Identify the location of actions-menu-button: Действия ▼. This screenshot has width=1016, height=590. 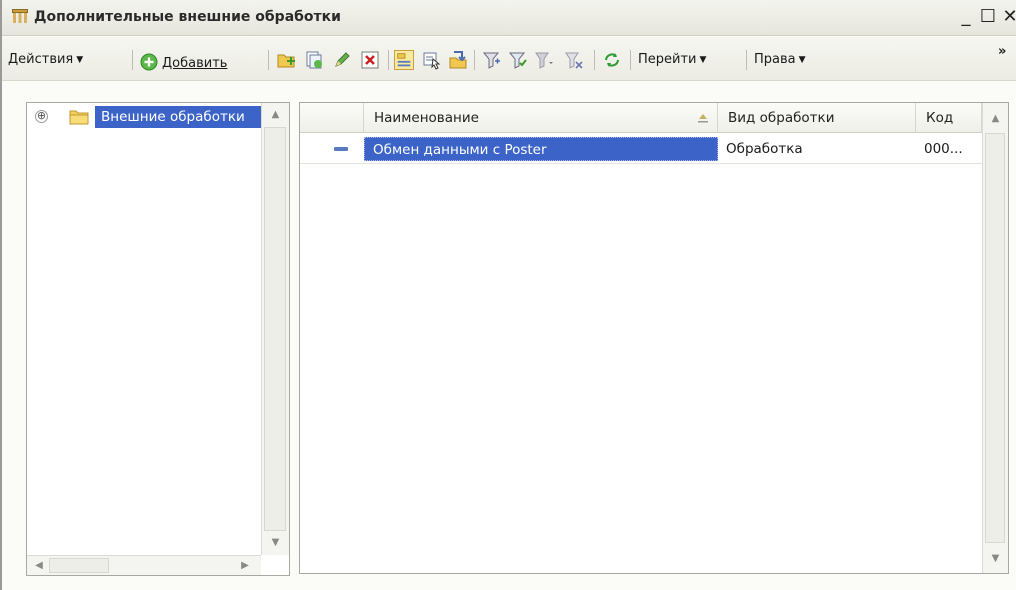
(45, 60).